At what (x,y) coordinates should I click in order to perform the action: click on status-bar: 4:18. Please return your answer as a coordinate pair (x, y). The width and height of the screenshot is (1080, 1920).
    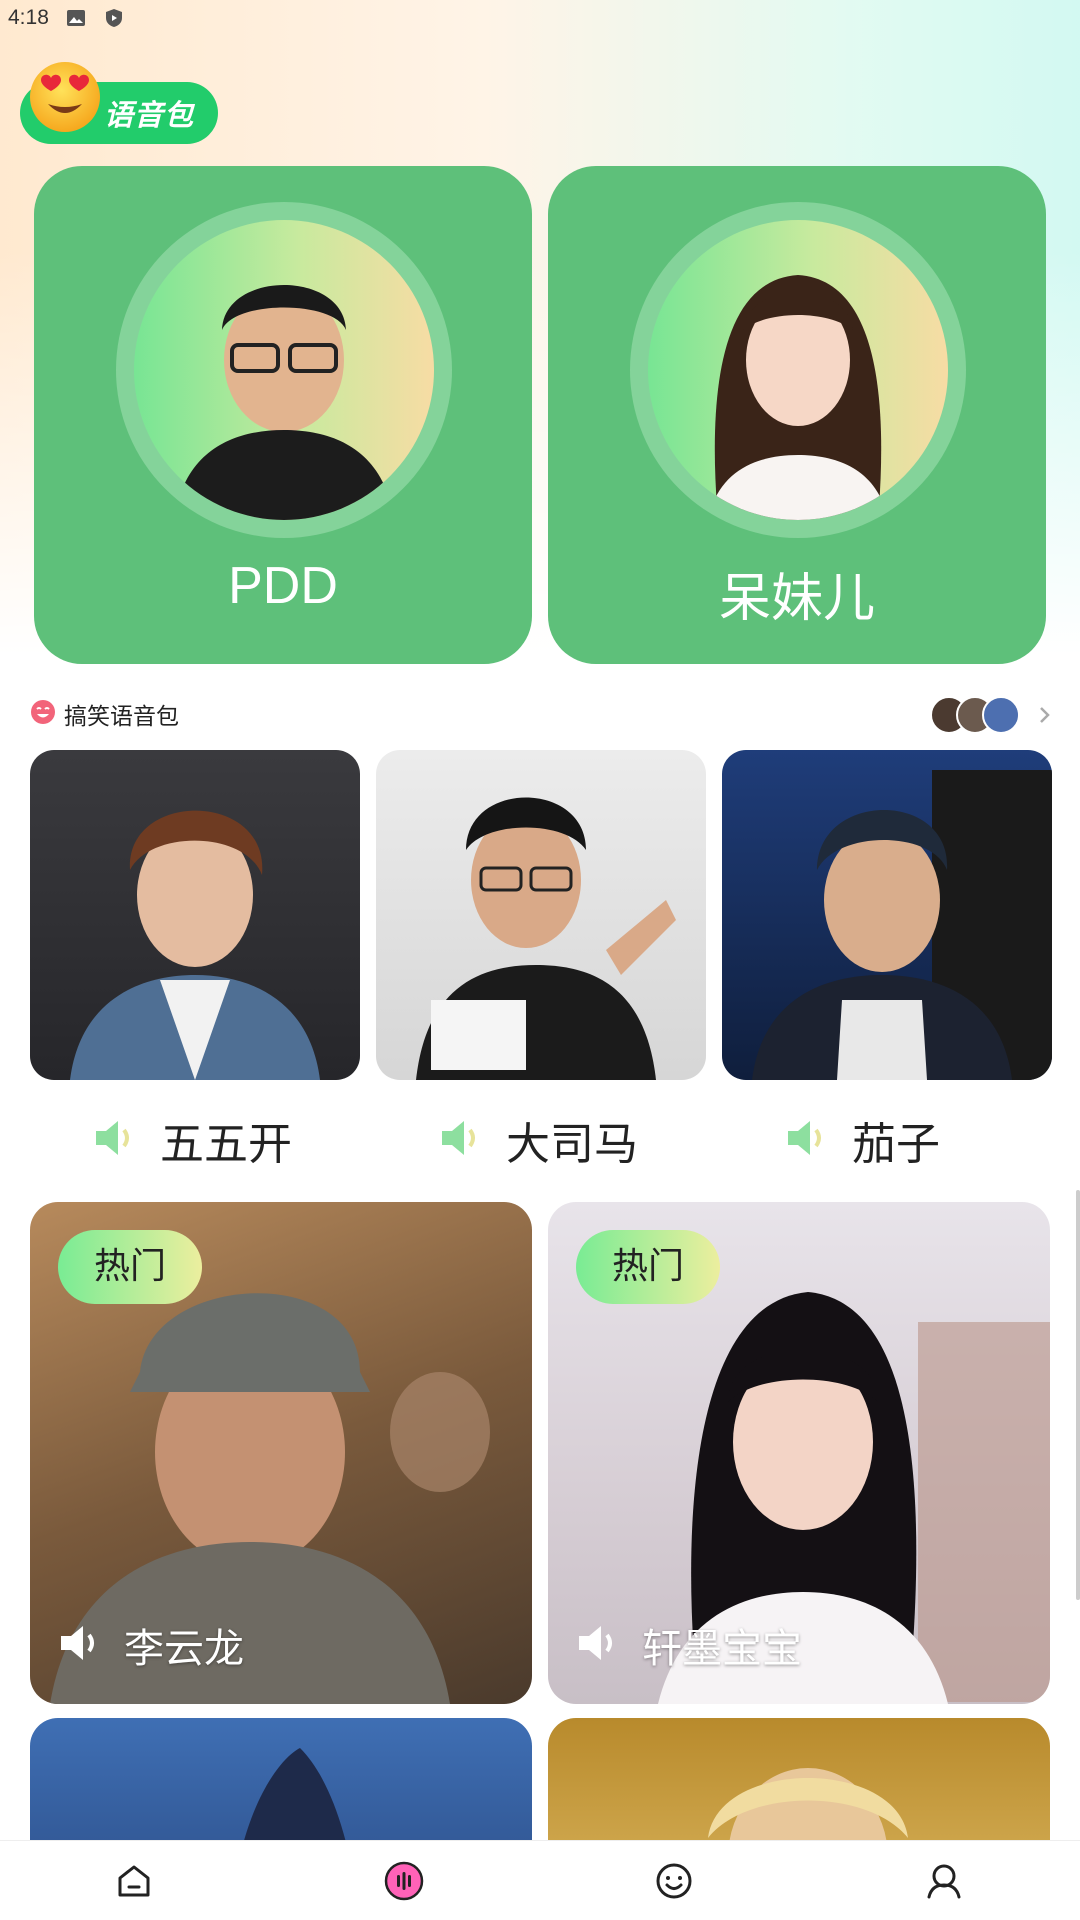
    Looking at the image, I should click on (540, 18).